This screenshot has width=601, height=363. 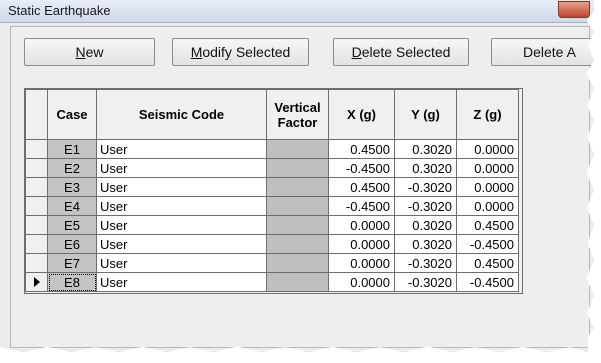 I want to click on case-cell: E4, so click(x=72, y=206).